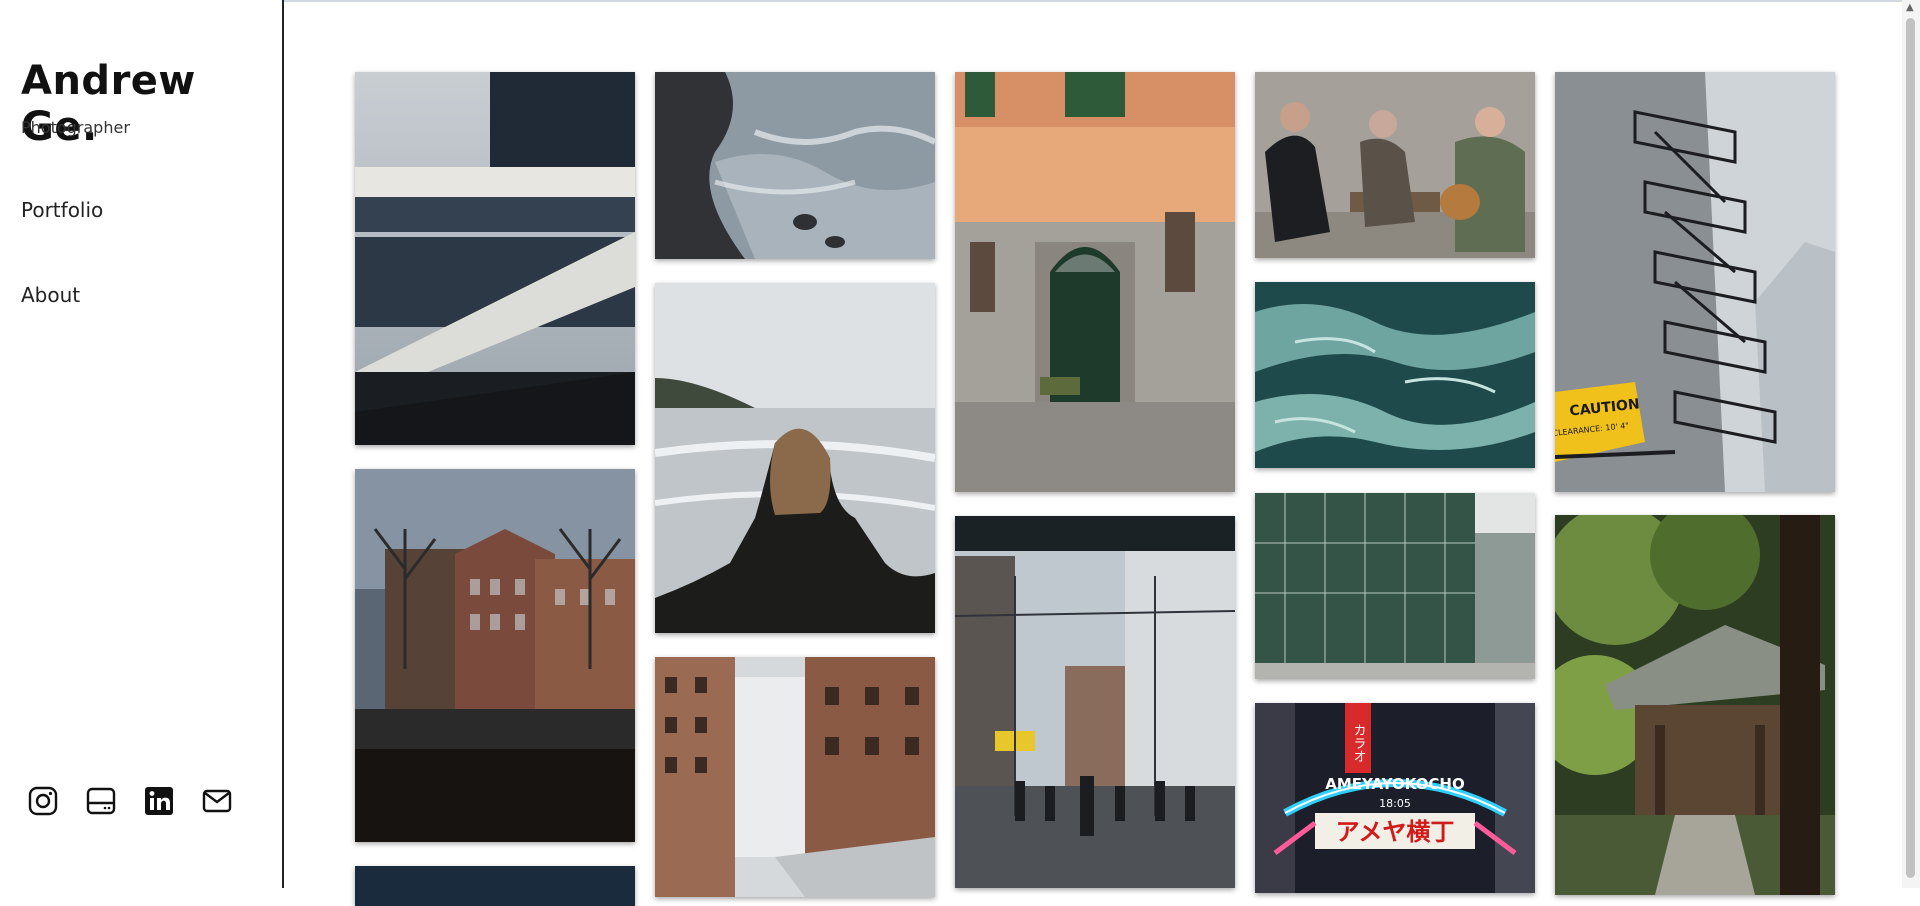 This screenshot has height=906, width=1920. Describe the element at coordinates (495, 886) in the screenshot. I see `photo-night` at that location.